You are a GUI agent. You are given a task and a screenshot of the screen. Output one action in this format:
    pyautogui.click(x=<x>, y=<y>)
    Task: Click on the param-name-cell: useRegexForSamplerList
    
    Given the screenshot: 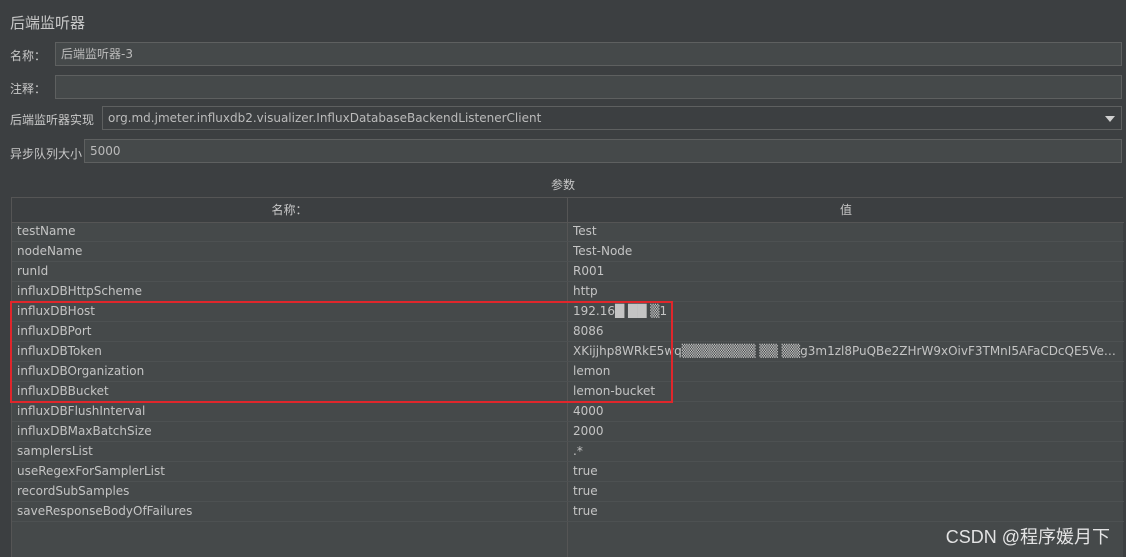 What is the action you would take?
    pyautogui.click(x=289, y=472)
    